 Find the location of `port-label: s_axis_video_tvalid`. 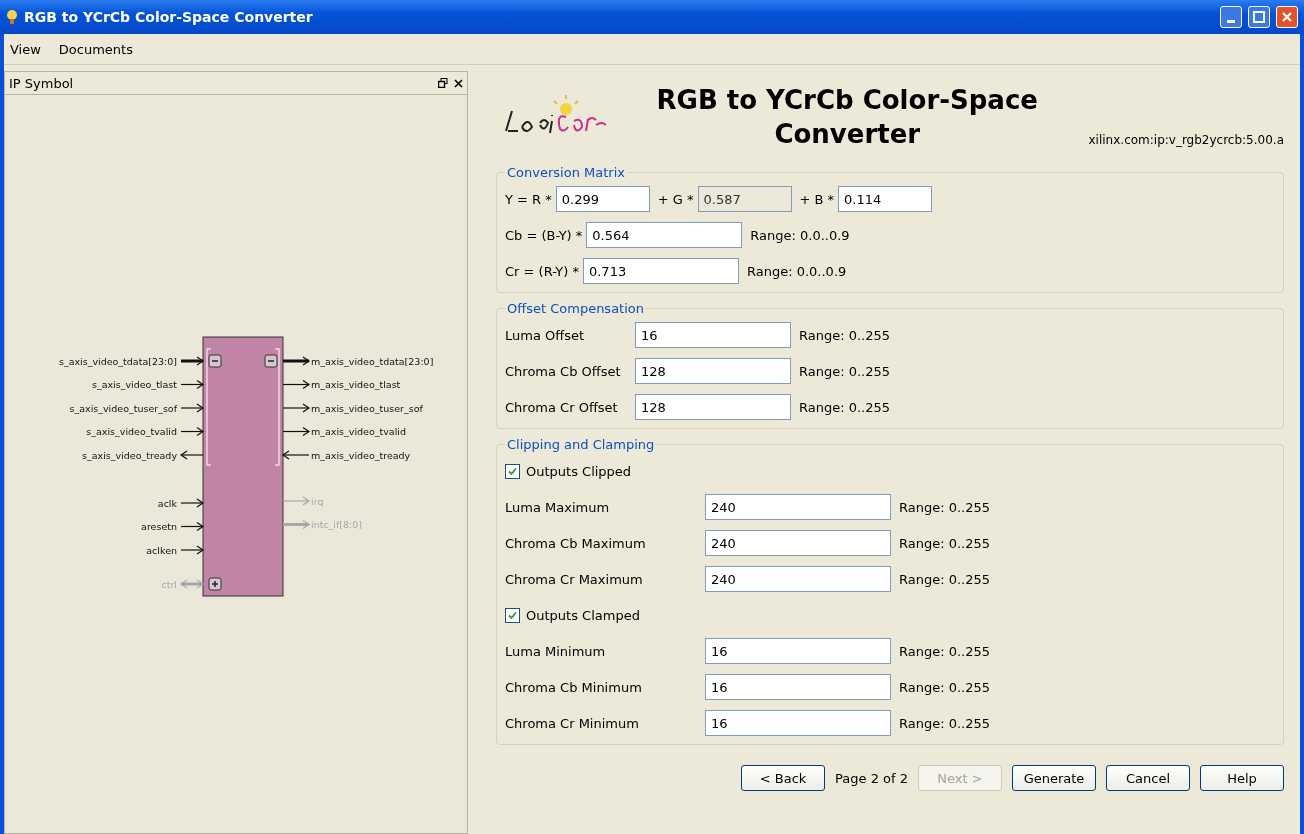

port-label: s_axis_video_tvalid is located at coordinates (131, 431).